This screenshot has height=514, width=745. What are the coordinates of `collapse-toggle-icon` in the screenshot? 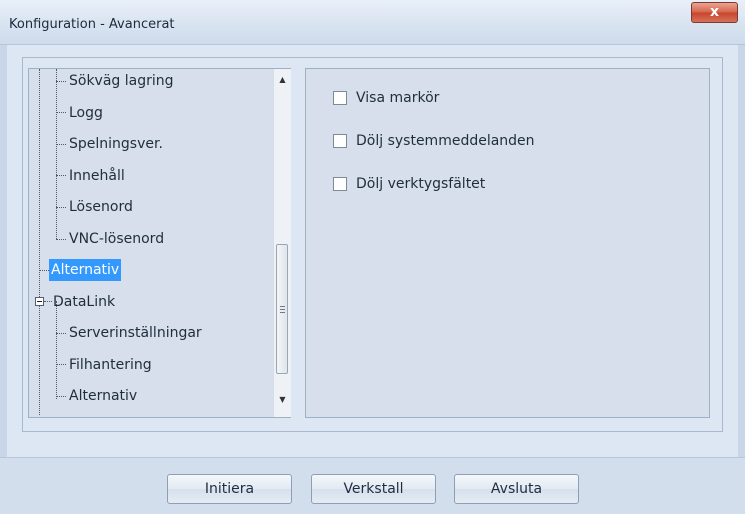 It's located at (39, 301).